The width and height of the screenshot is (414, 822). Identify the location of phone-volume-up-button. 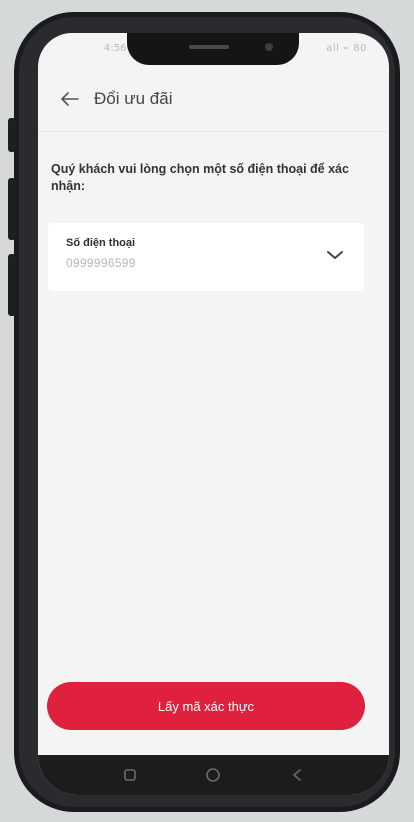
(12, 209).